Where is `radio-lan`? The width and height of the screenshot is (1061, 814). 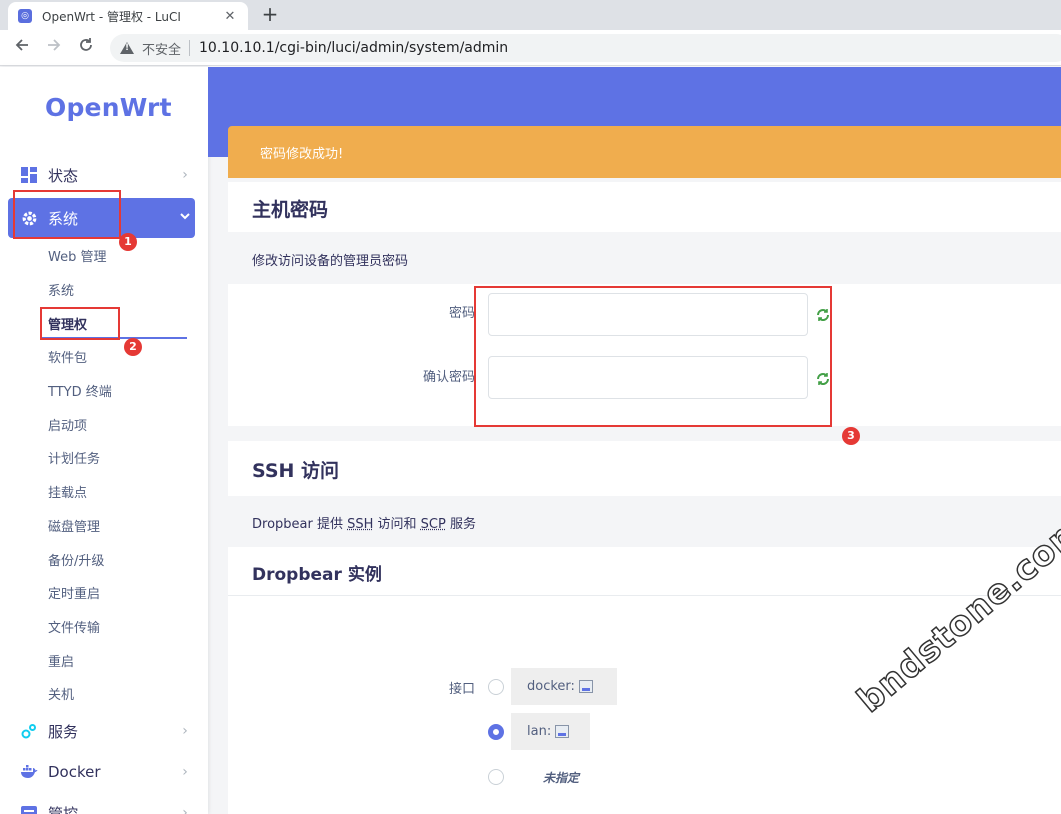
radio-lan is located at coordinates (496, 732).